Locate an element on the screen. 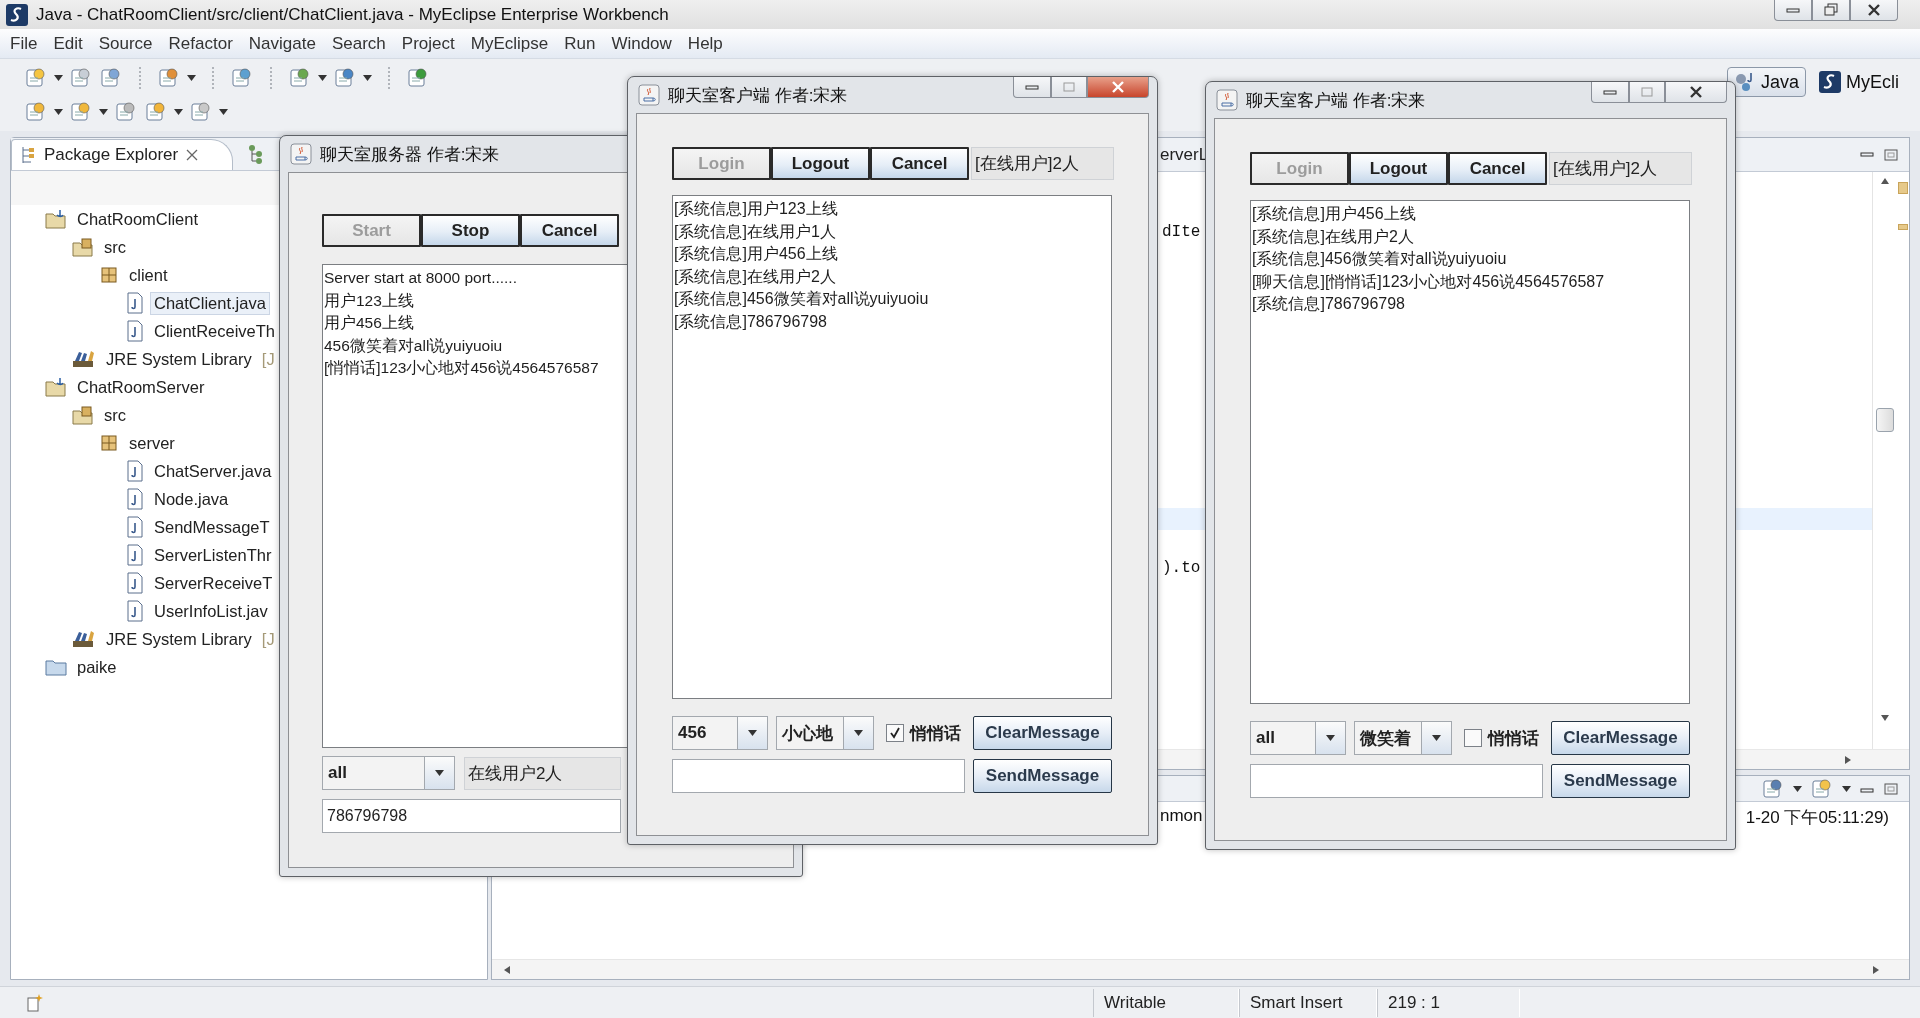  scrollbar-thumb is located at coordinates (1884, 420).